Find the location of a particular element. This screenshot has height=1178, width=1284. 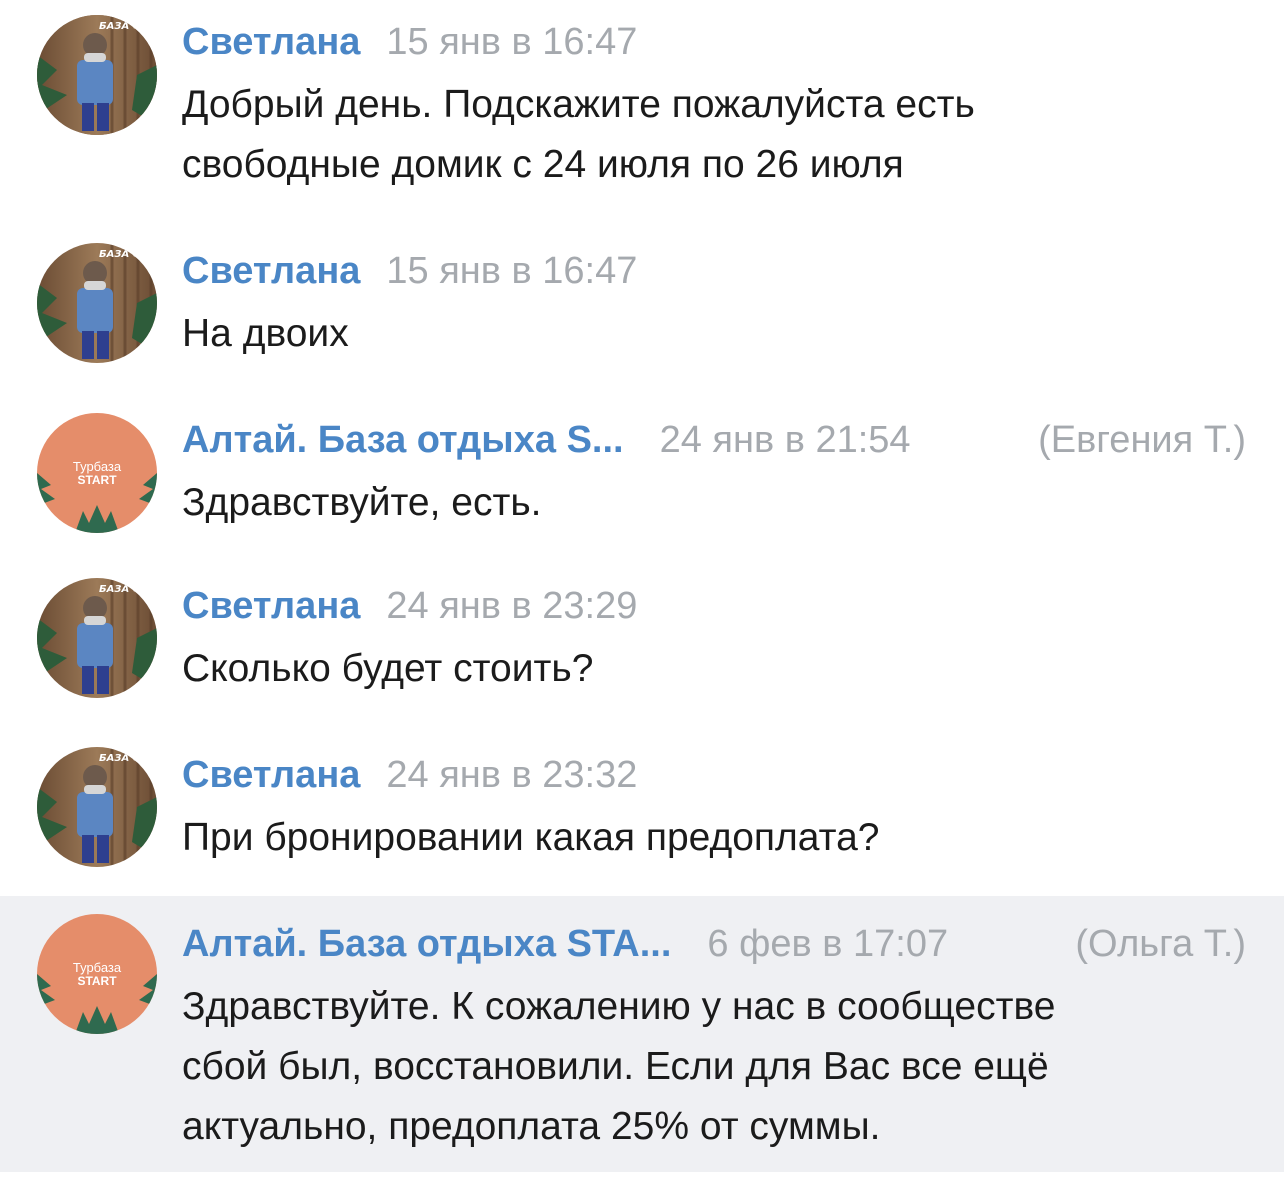

message-text-line: При бронировании какая предоплата? is located at coordinates (531, 837).